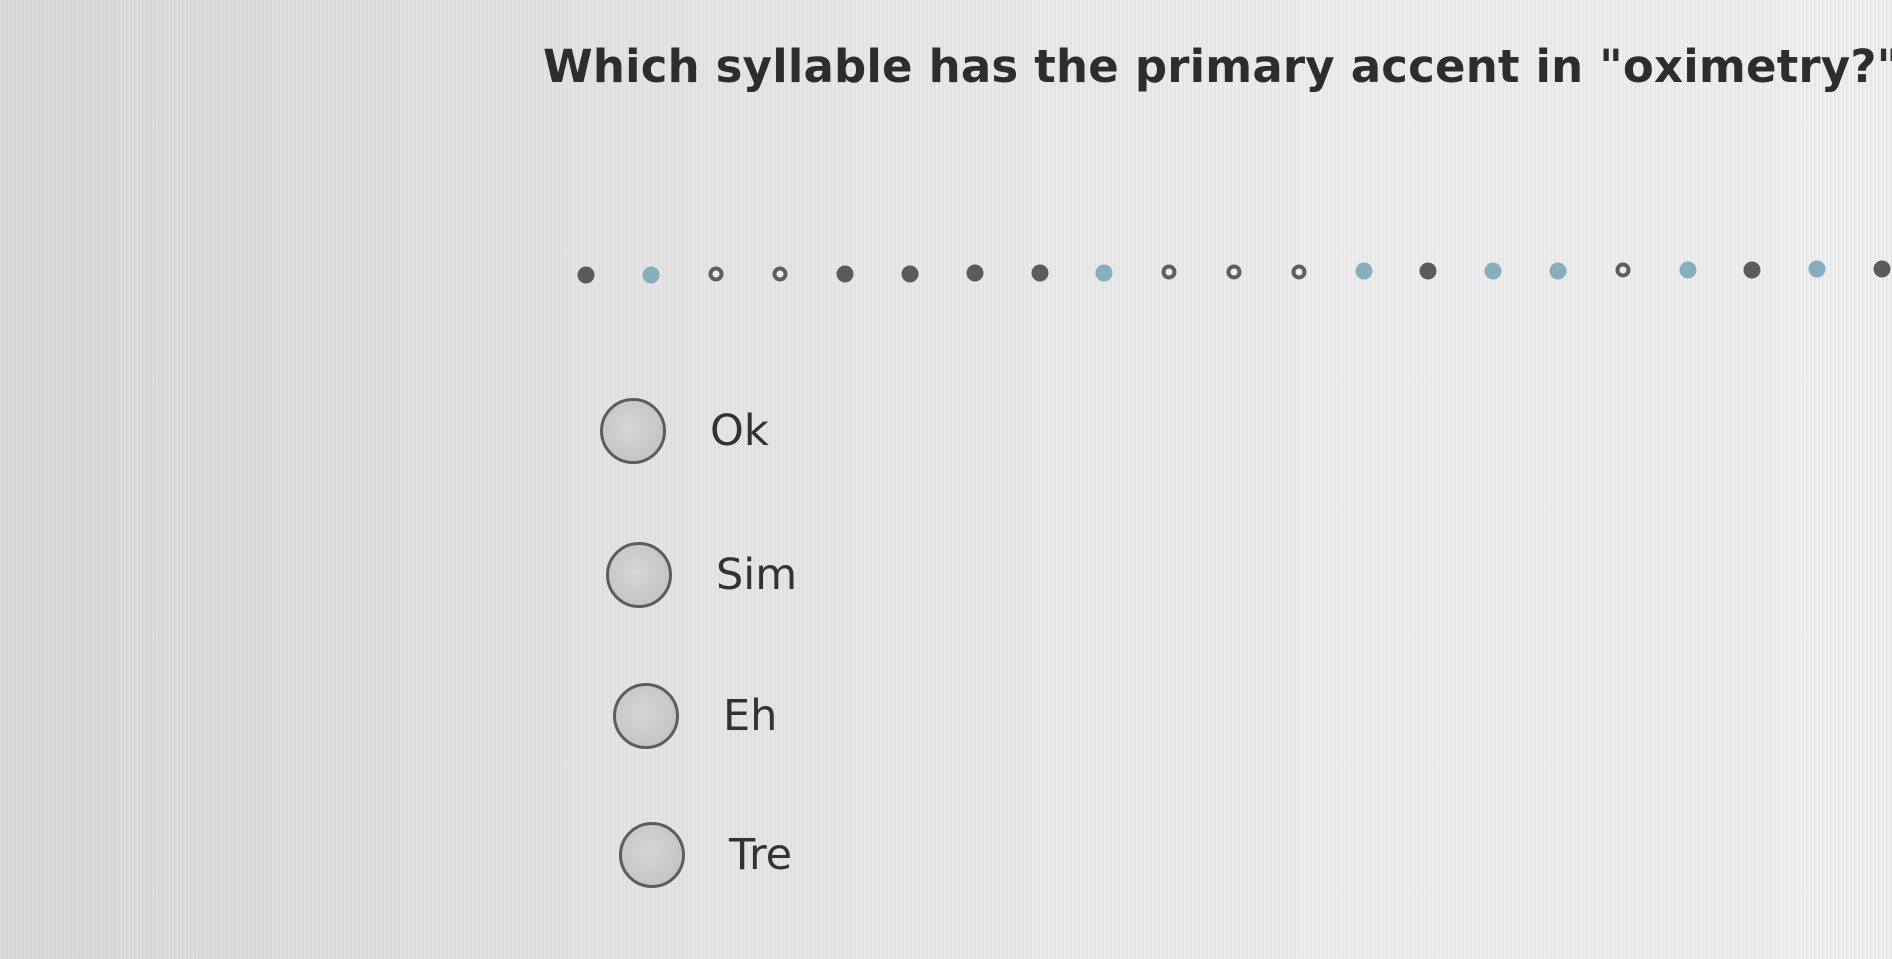 Image resolution: width=1892 pixels, height=959 pixels. I want to click on answer-label-3: Eh, so click(750, 716).